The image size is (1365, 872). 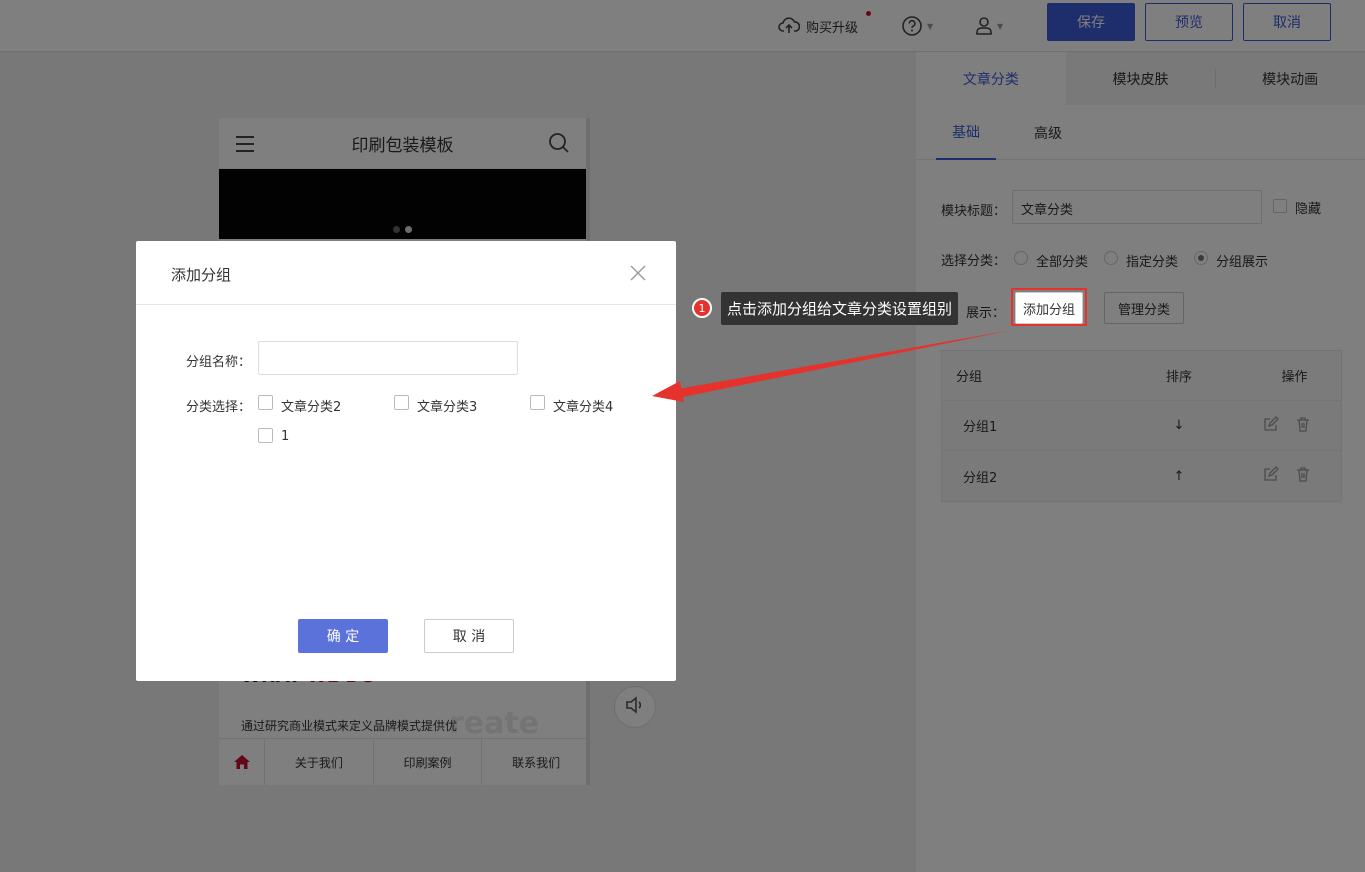 What do you see at coordinates (840, 308) in the screenshot?
I see `annotation-tooltip: 点击添加分组给文章分类设置组别` at bounding box center [840, 308].